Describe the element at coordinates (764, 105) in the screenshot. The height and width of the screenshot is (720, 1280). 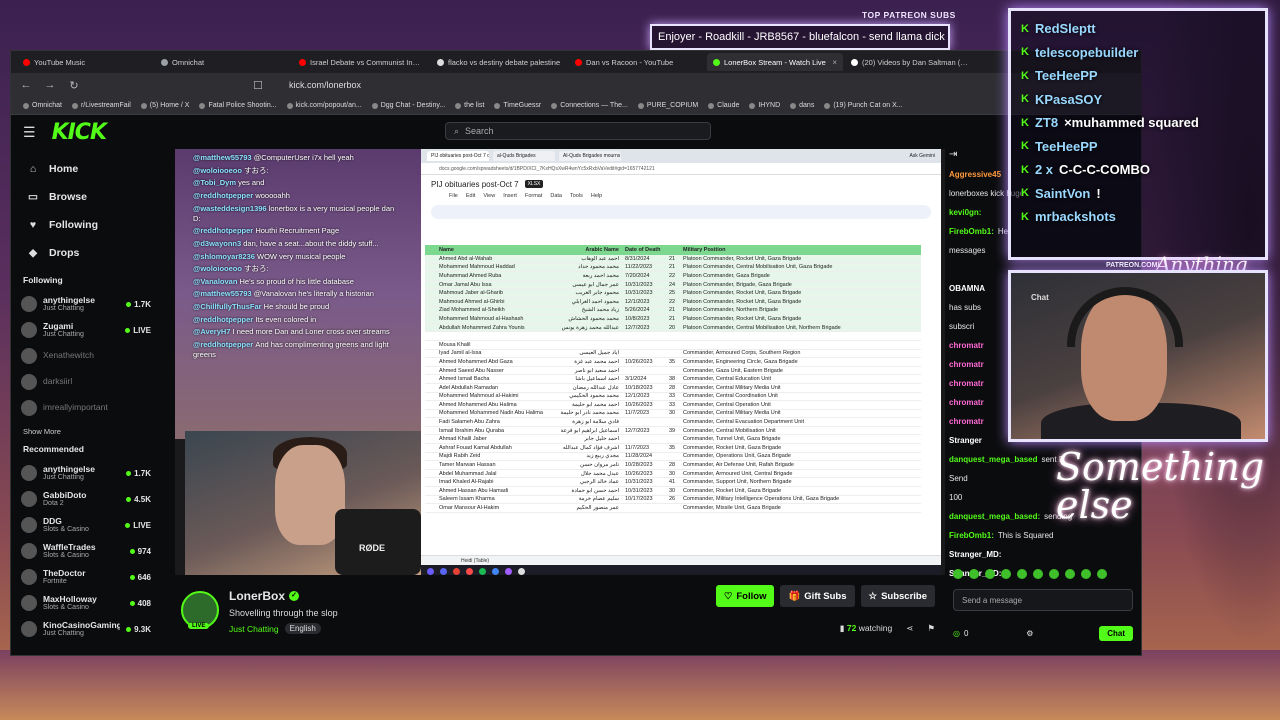
I see `bookmark-item: IHYND` at that location.